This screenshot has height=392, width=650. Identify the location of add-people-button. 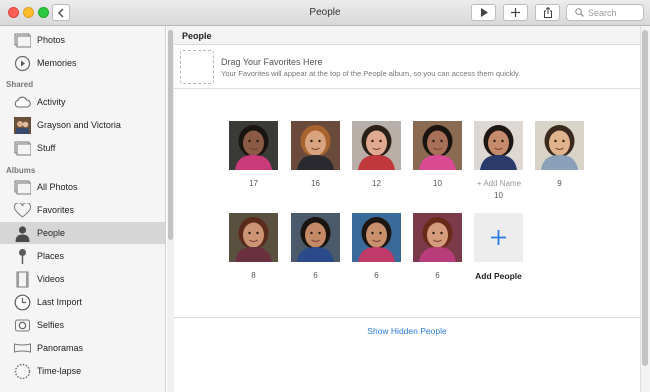
(498, 237).